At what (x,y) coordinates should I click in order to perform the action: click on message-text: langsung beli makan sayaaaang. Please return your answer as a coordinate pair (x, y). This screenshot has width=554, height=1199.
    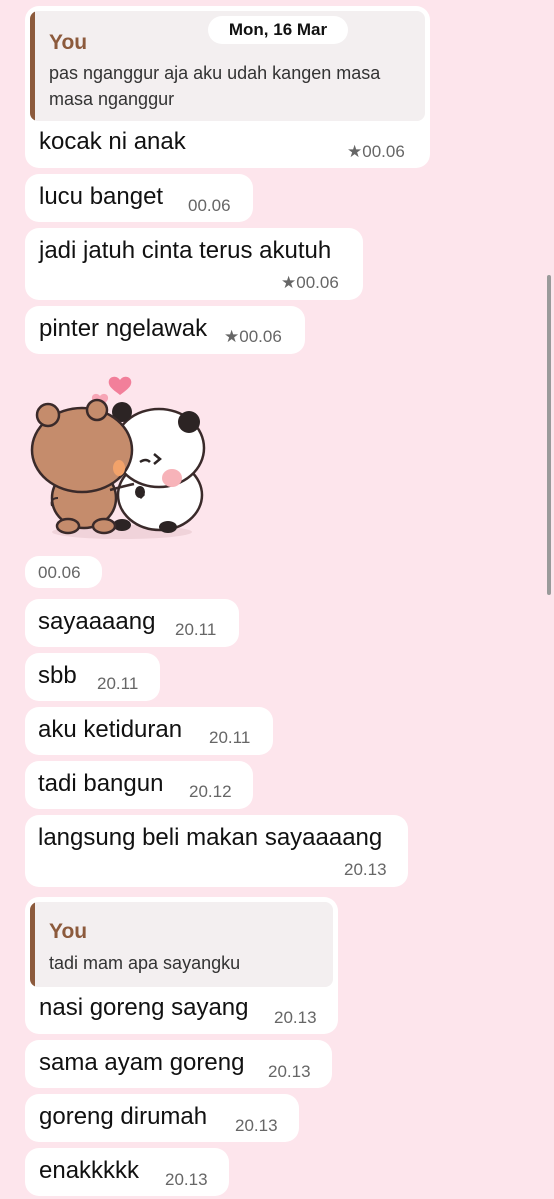
    Looking at the image, I should click on (210, 837).